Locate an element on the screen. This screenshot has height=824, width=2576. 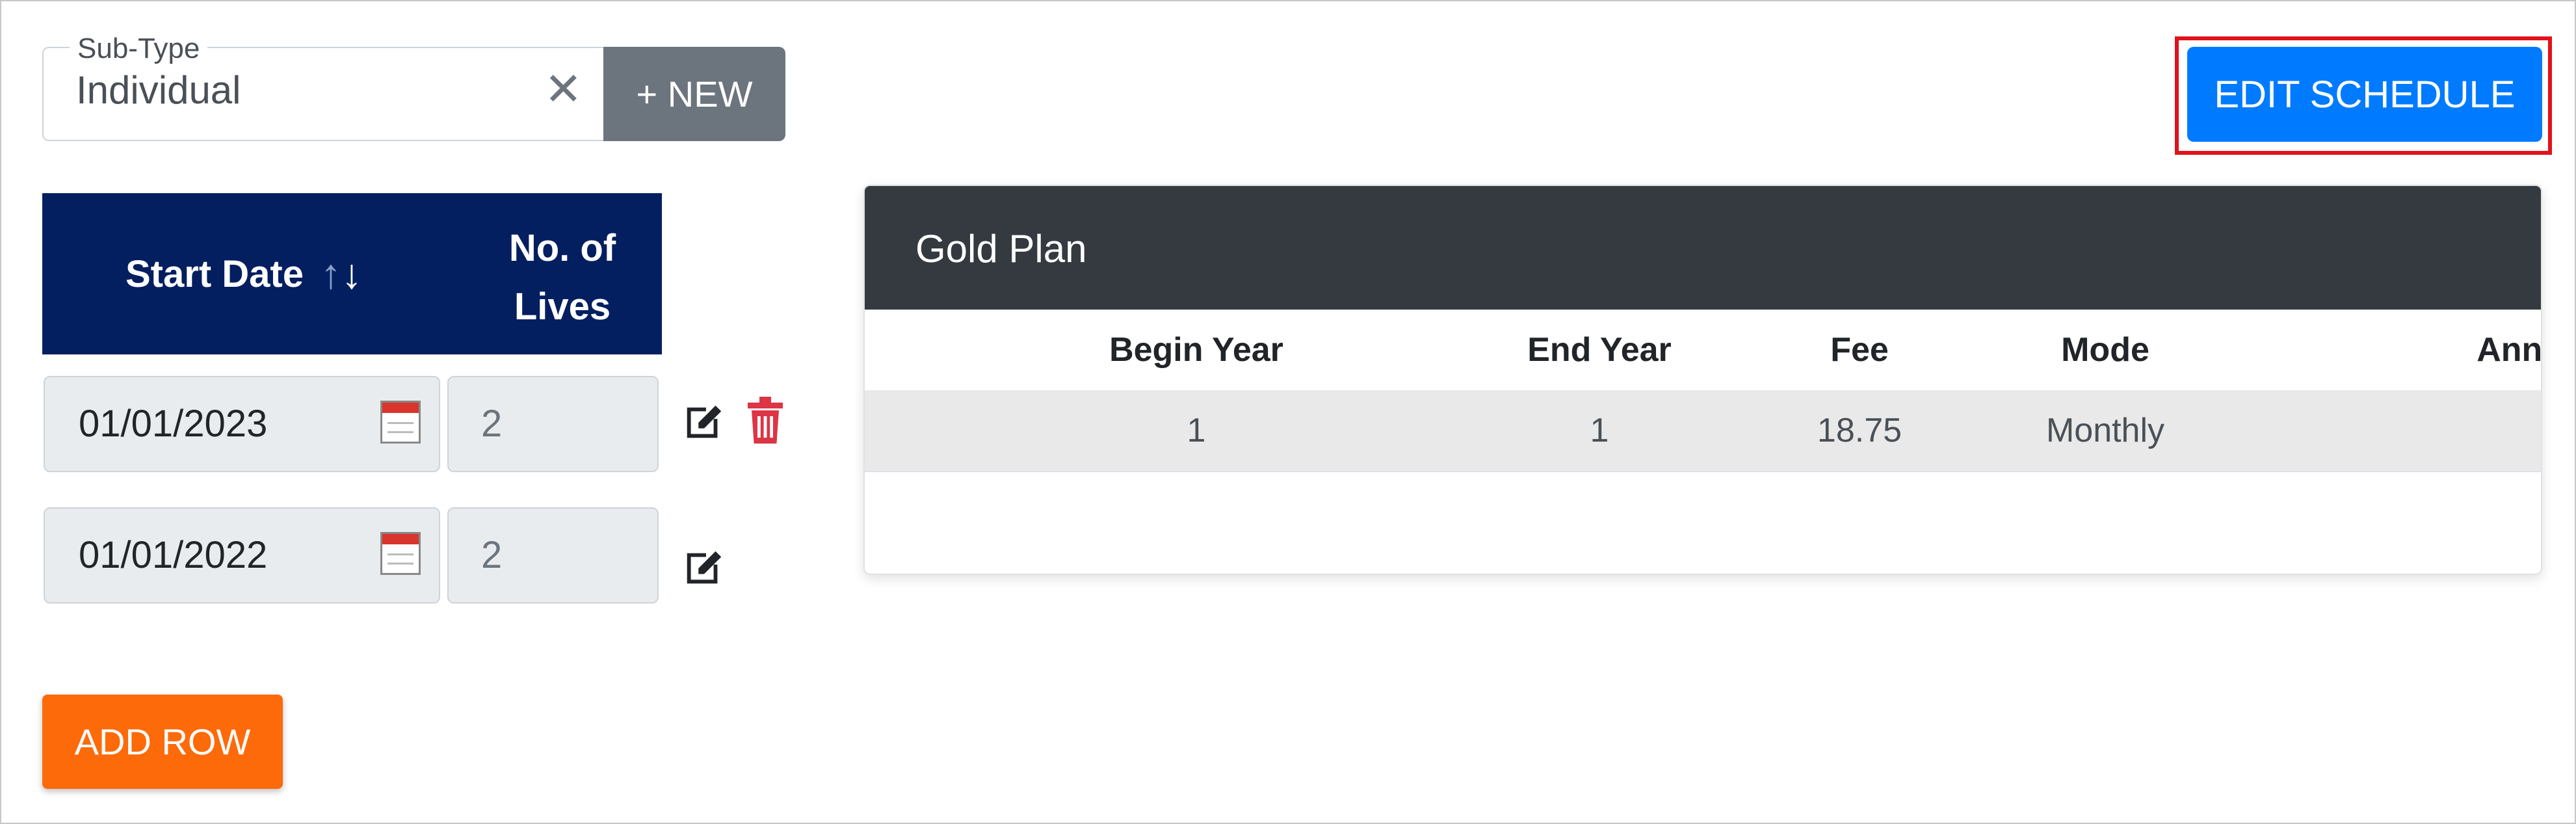
new-subtype-button: + NEW is located at coordinates (694, 94).